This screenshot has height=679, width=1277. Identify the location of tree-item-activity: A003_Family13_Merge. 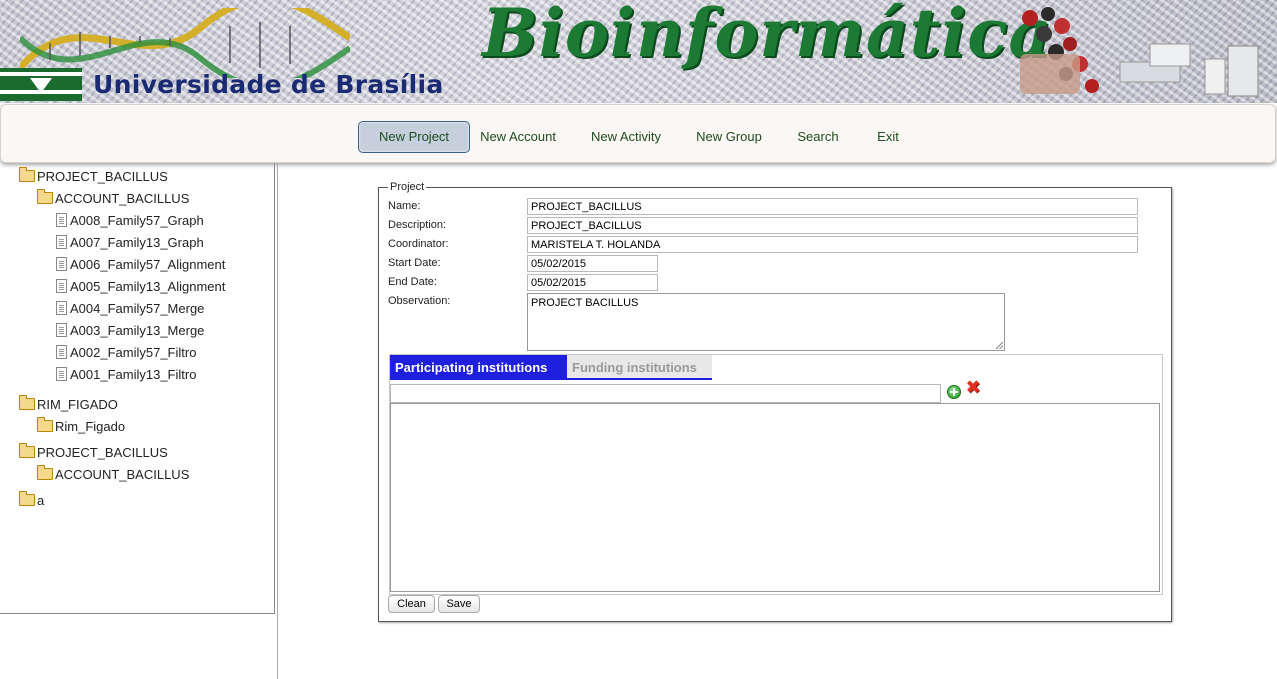
(130, 331).